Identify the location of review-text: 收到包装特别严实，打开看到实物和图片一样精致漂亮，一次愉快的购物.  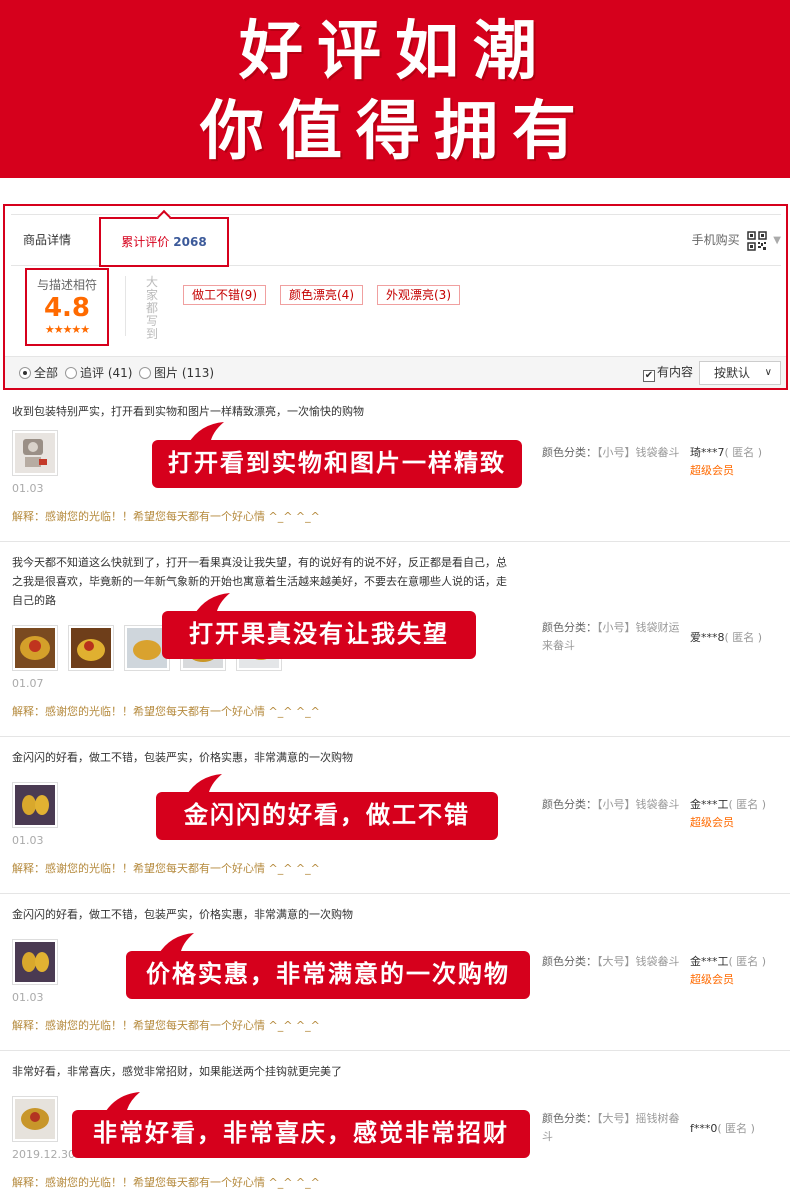
(188, 411).